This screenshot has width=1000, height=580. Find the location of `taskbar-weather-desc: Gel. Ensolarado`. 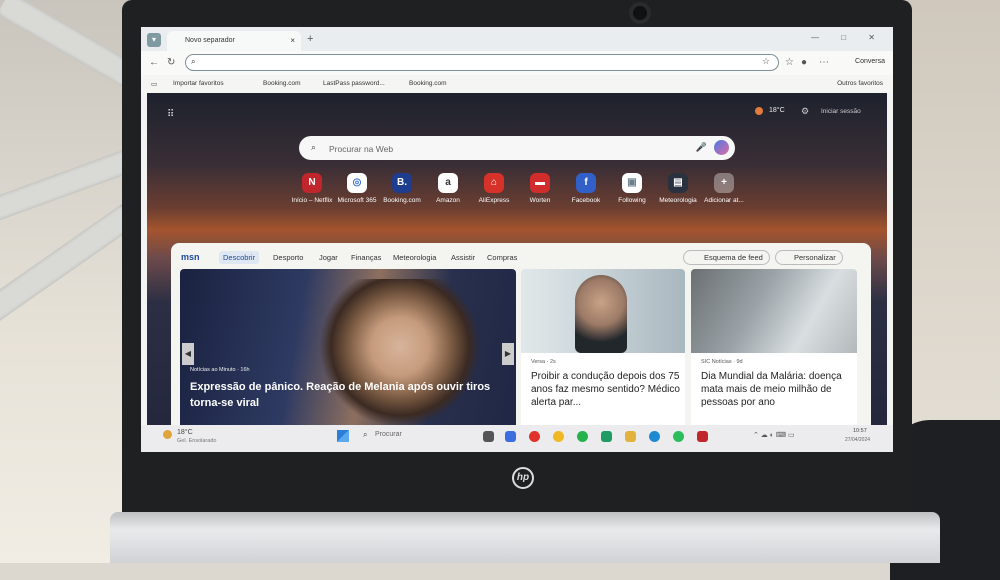

taskbar-weather-desc: Gel. Ensolarado is located at coordinates (197, 441).